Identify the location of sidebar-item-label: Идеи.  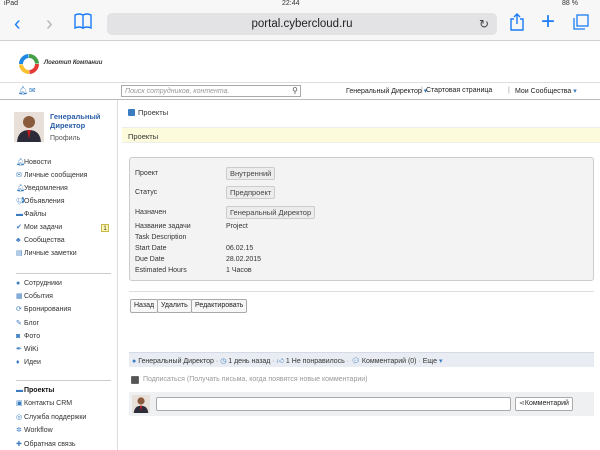
(32, 363).